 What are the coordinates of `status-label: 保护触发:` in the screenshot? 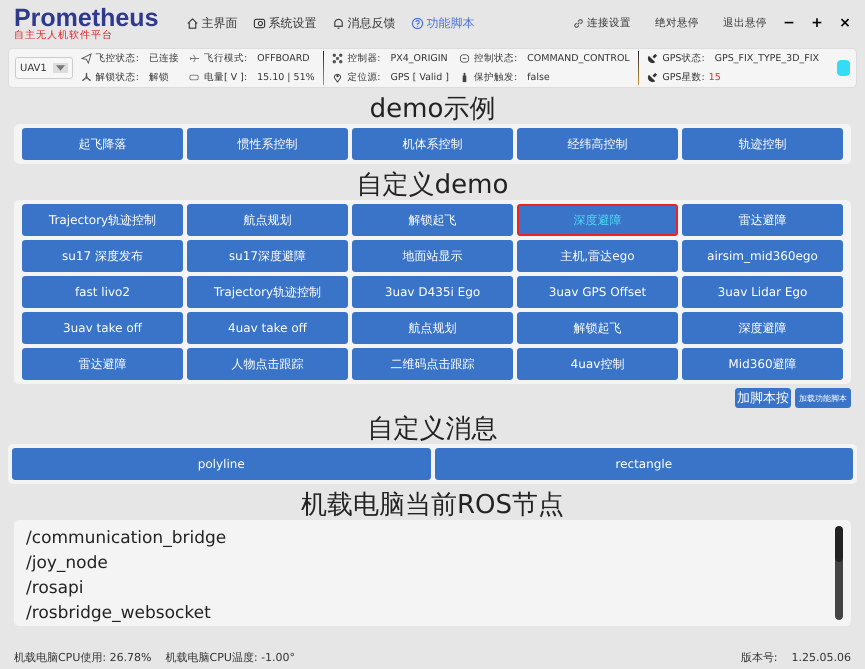 It's located at (496, 77).